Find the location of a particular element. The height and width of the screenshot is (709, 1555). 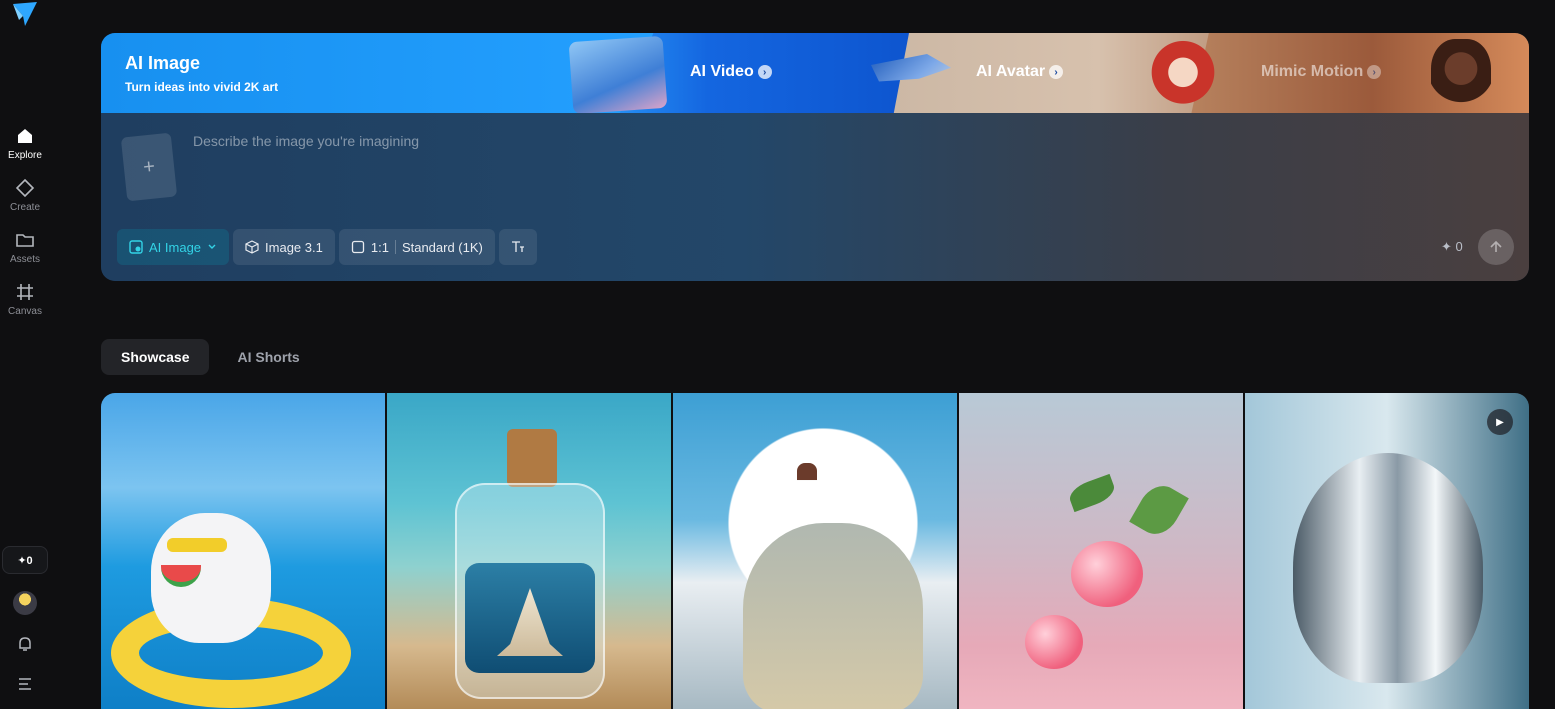

play-icon: ▶ is located at coordinates (1500, 422).